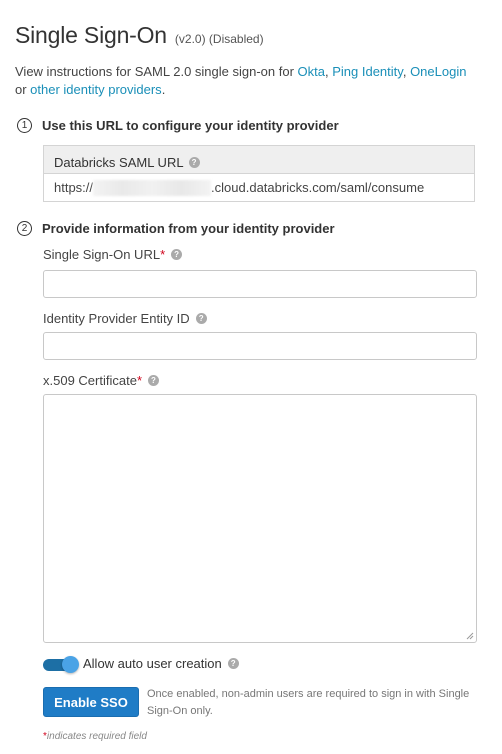 Image resolution: width=502 pixels, height=754 pixels. What do you see at coordinates (90, 380) in the screenshot?
I see `certificate-label-text: x.509 Certificate` at bounding box center [90, 380].